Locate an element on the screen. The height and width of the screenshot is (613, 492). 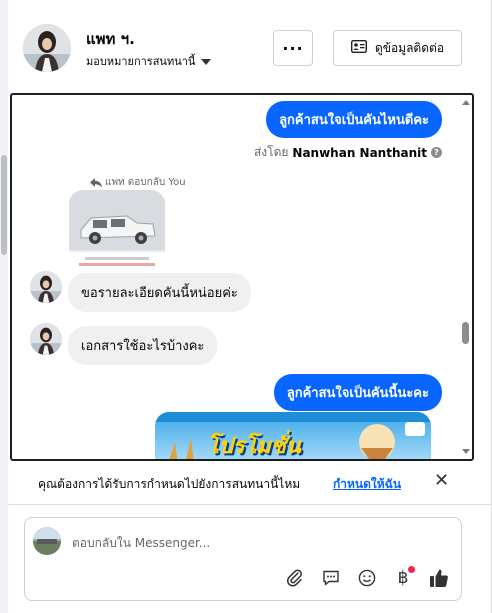
contact-card-icon is located at coordinates (358, 47).